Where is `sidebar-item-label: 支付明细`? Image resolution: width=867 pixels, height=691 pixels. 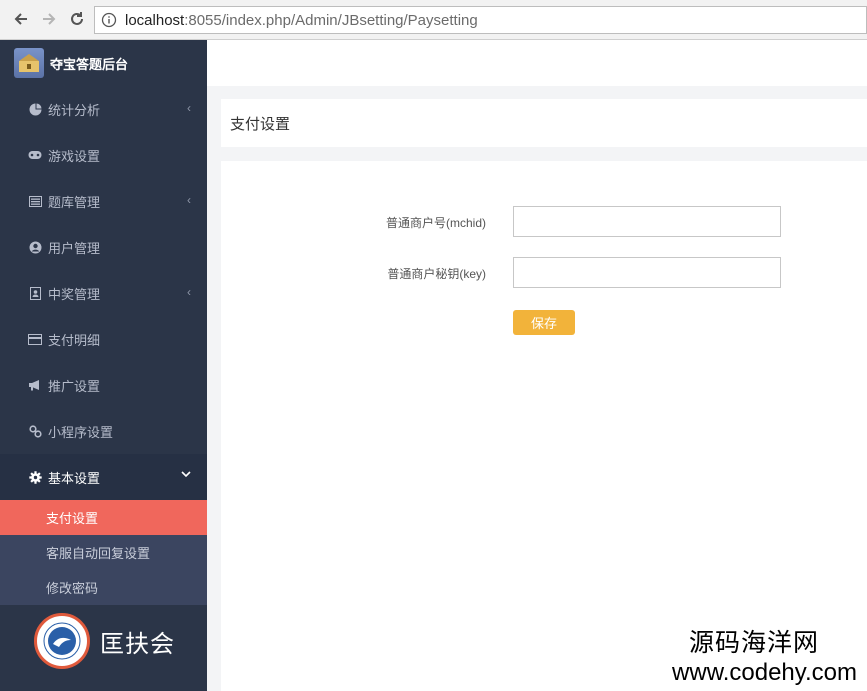 sidebar-item-label: 支付明细 is located at coordinates (74, 340).